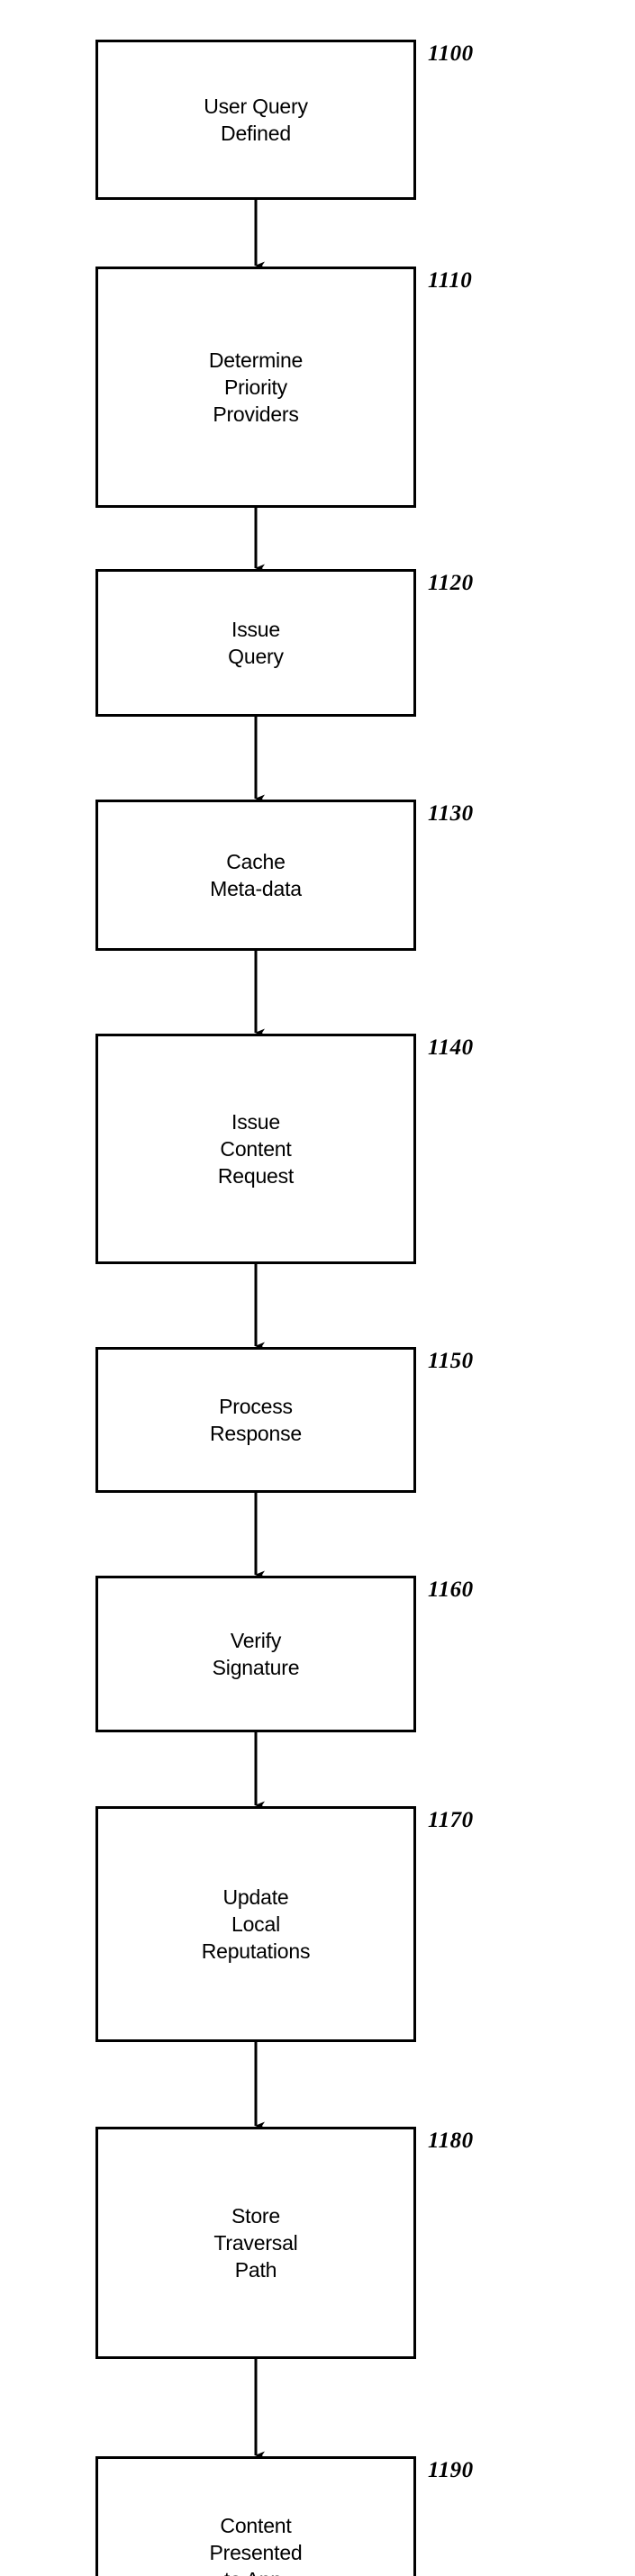 This screenshot has width=635, height=2576. I want to click on flow-node-label: Defined, so click(256, 133).